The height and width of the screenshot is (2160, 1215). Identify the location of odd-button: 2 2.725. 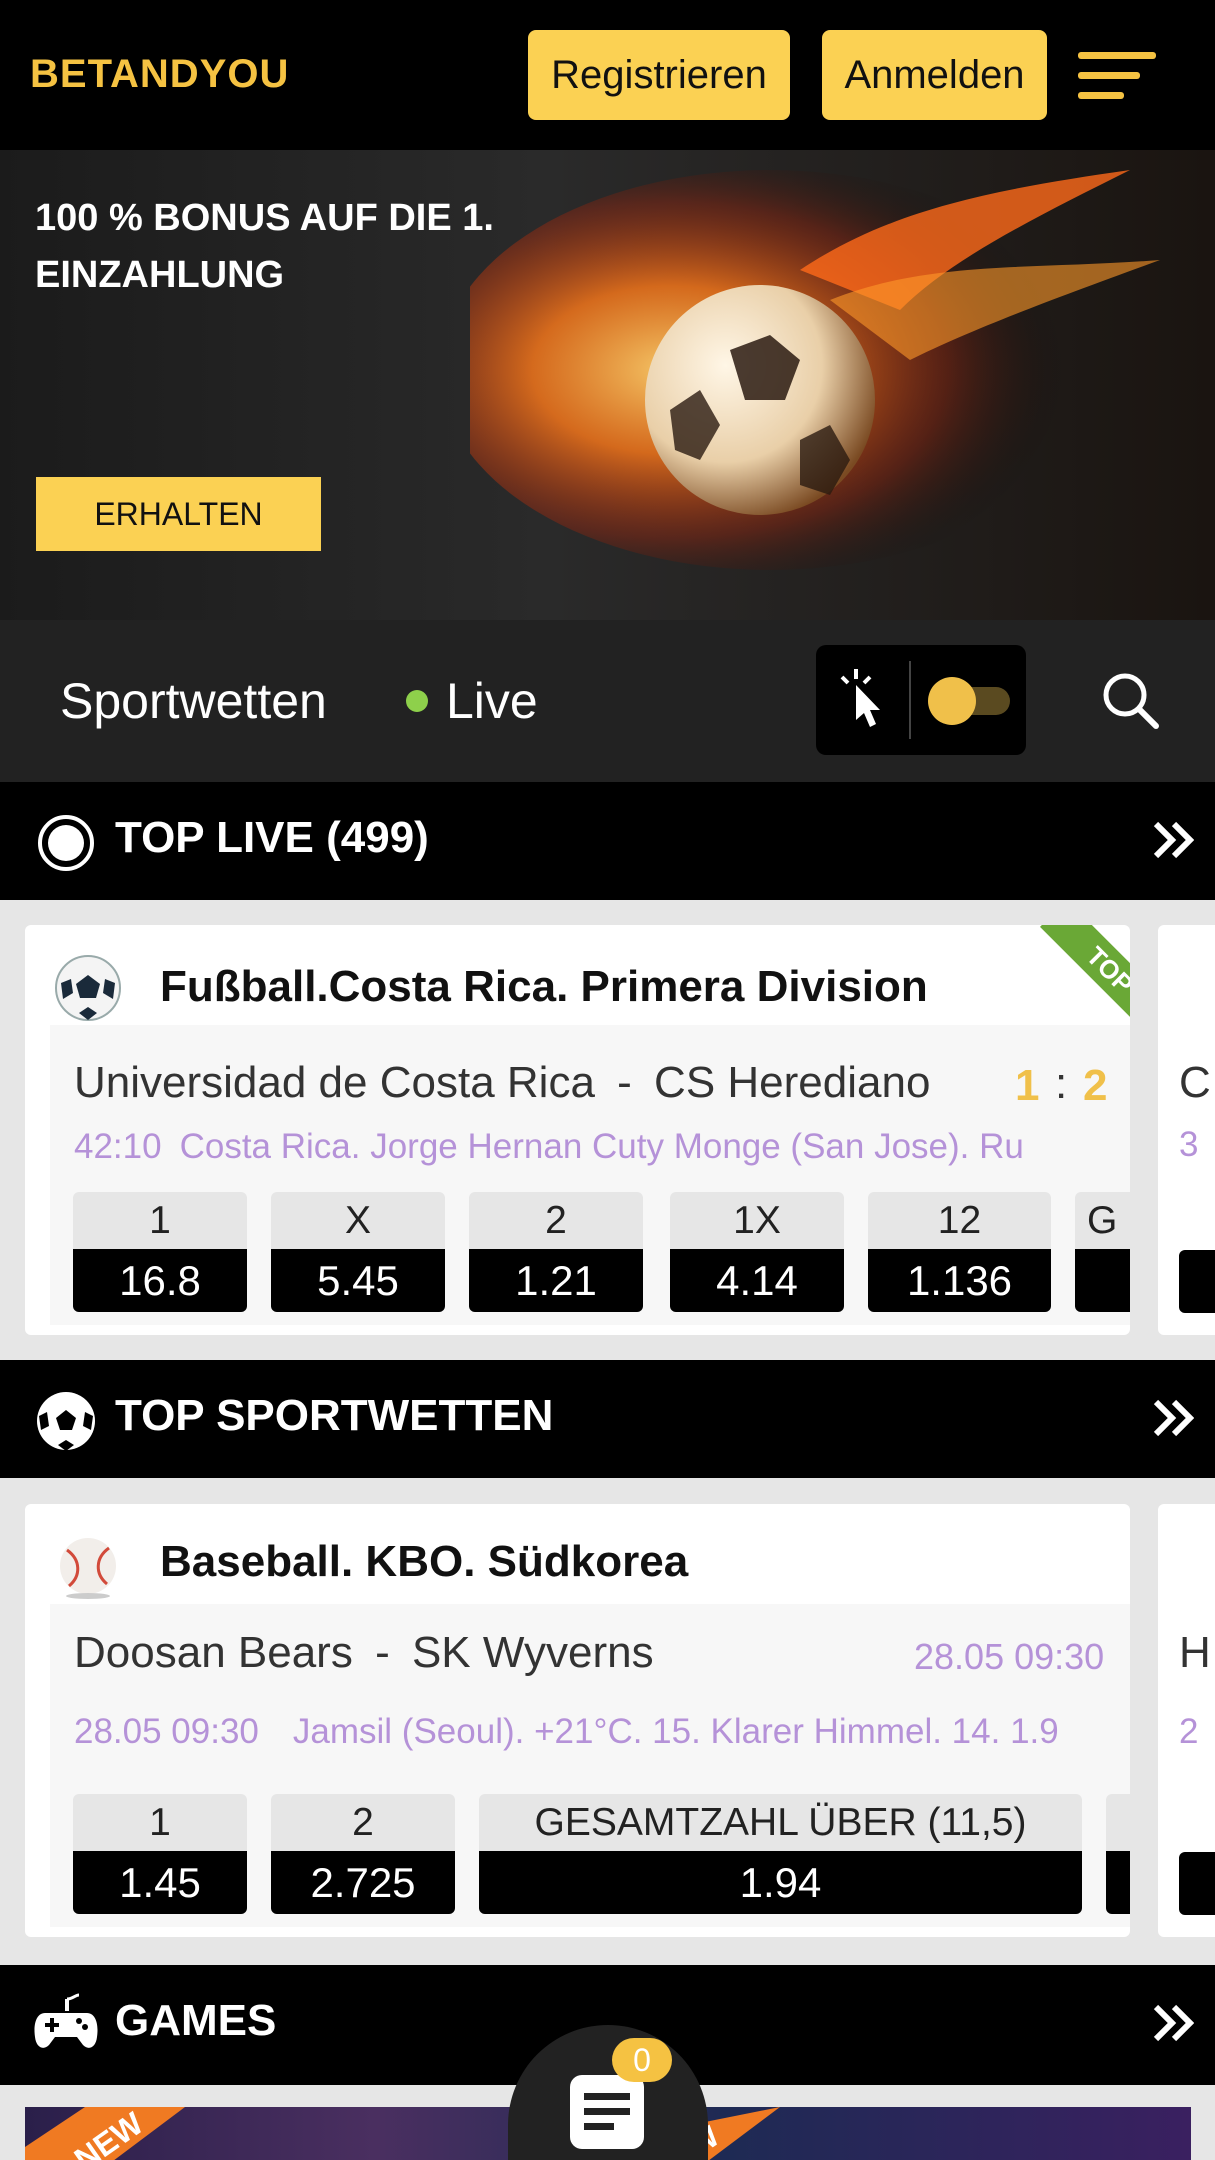
(363, 1854).